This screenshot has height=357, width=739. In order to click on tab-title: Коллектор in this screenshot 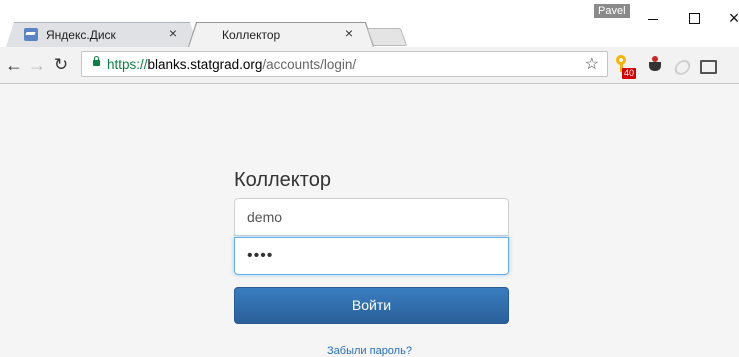, I will do `click(251, 35)`.